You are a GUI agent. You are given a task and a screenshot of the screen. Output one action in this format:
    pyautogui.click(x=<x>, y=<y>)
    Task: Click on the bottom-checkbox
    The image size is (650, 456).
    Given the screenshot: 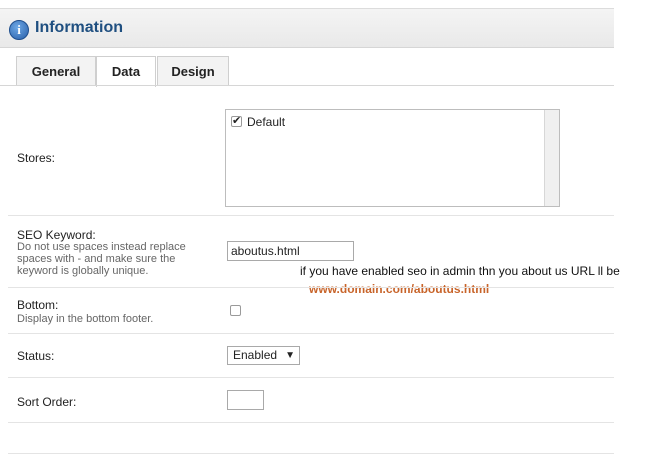 What is the action you would take?
    pyautogui.click(x=235, y=310)
    